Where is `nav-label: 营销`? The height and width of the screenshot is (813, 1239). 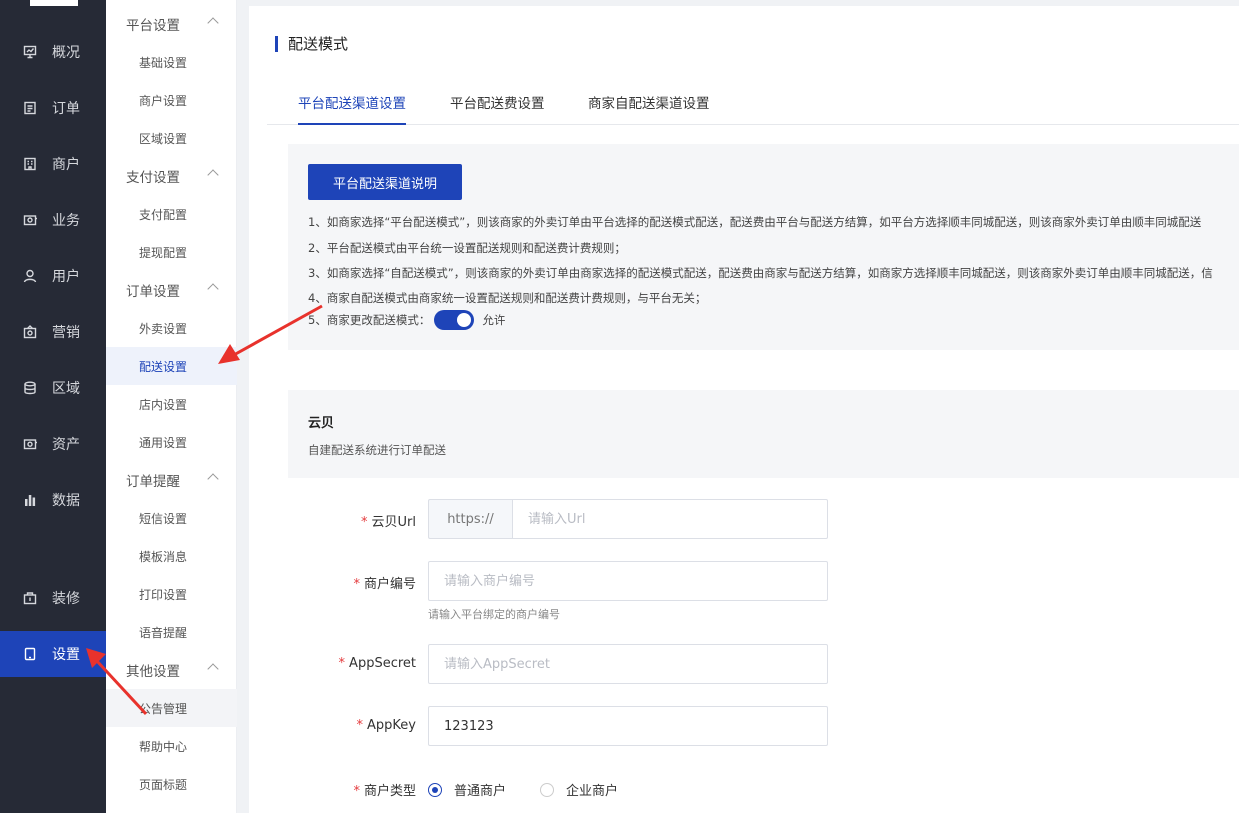
nav-label: 营销 is located at coordinates (66, 333).